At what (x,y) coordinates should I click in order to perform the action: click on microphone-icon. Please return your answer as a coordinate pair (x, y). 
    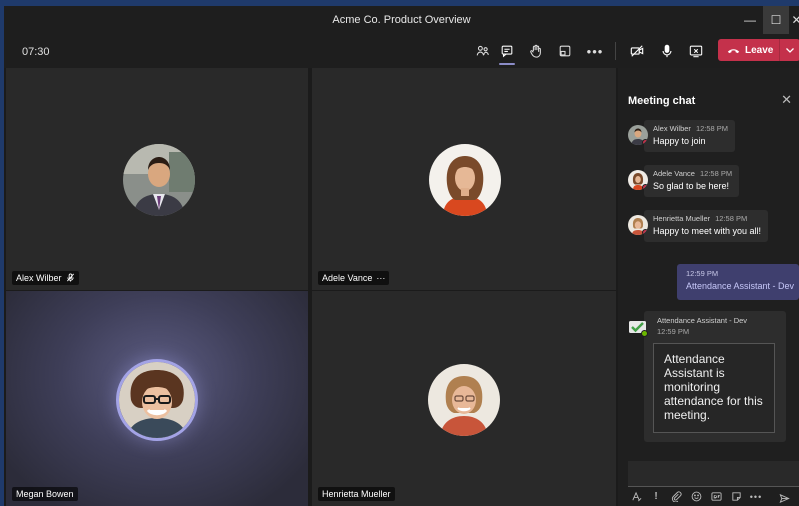
    Looking at the image, I should click on (667, 51).